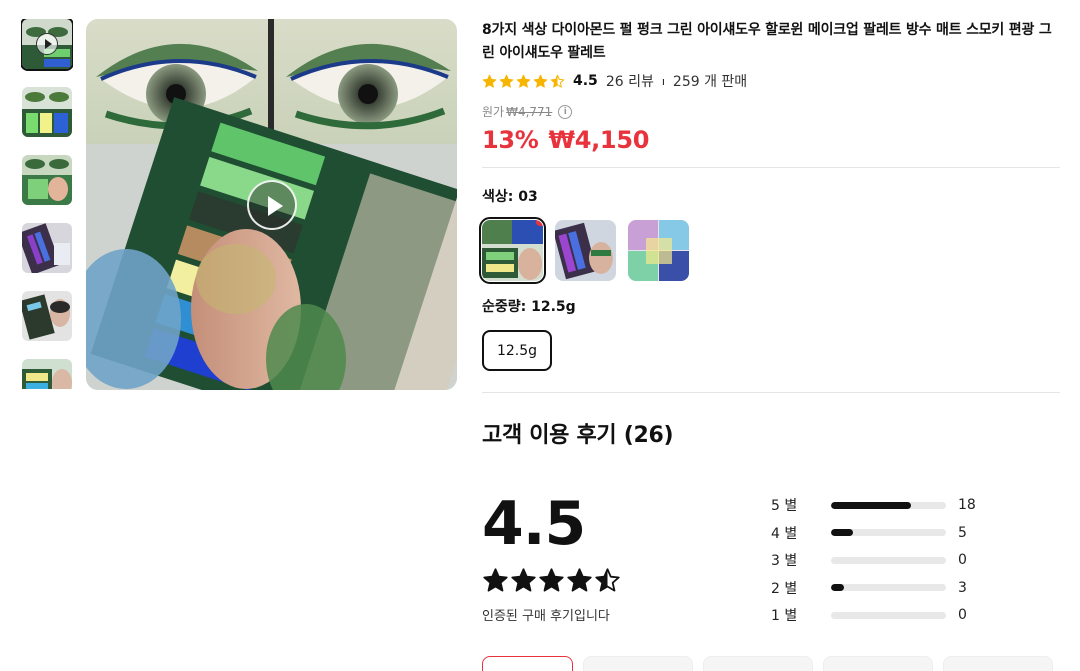 The width and height of the screenshot is (1080, 671). What do you see at coordinates (771, 111) in the screenshot?
I see `original-price-row: 원가 ₩4,771 i` at bounding box center [771, 111].